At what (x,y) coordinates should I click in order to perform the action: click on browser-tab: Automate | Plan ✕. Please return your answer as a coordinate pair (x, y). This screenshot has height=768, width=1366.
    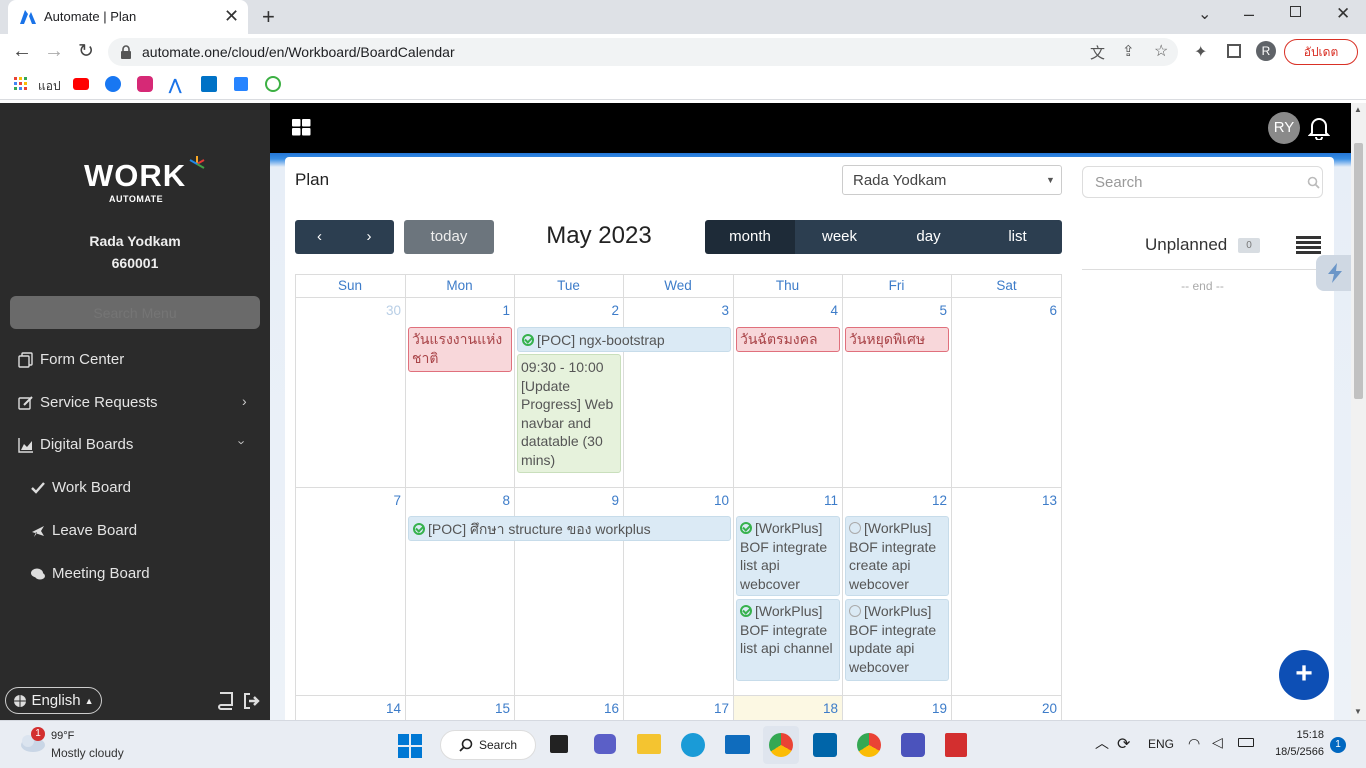
    Looking at the image, I should click on (128, 17).